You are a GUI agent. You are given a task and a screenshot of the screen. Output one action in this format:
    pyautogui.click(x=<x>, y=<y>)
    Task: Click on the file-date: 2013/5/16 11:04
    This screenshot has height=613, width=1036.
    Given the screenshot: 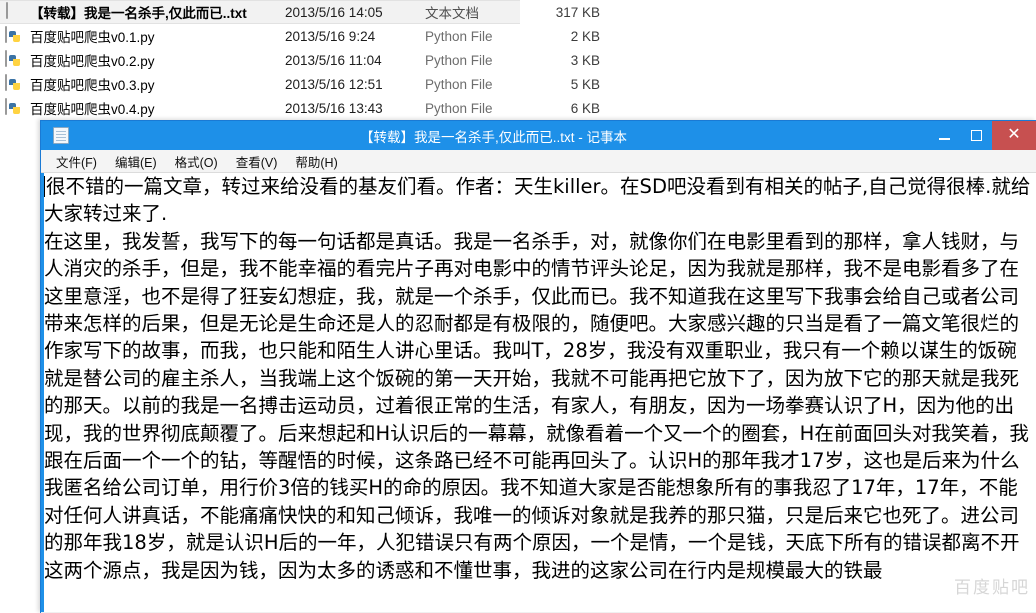 What is the action you would take?
    pyautogui.click(x=333, y=60)
    